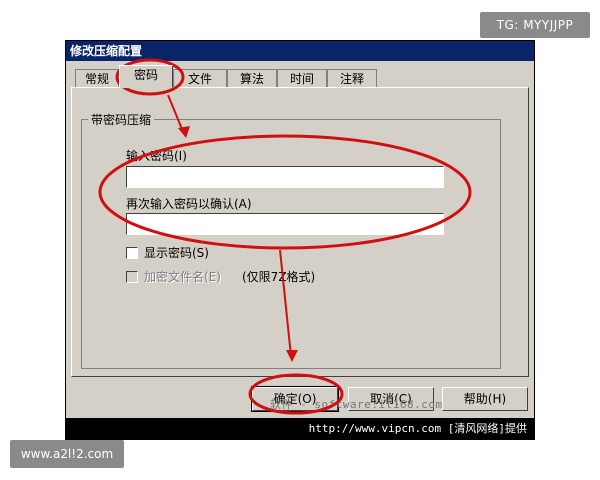 The height and width of the screenshot is (480, 600). What do you see at coordinates (296, 394) in the screenshot?
I see `annotation-circle-ok` at bounding box center [296, 394].